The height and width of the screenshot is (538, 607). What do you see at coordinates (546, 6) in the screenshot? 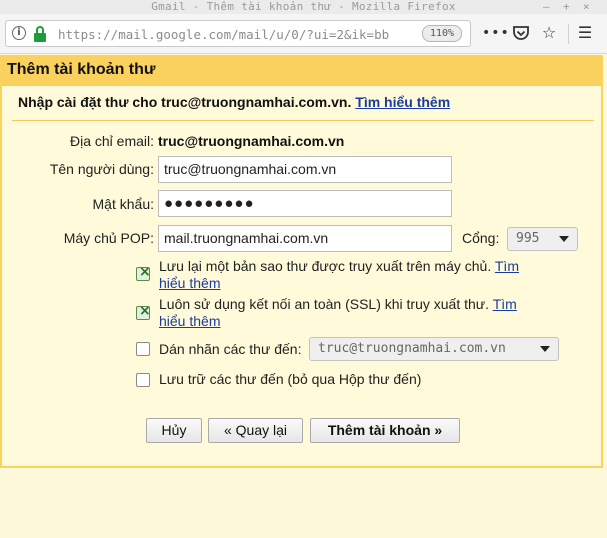
I see `minimize-button: –` at bounding box center [546, 6].